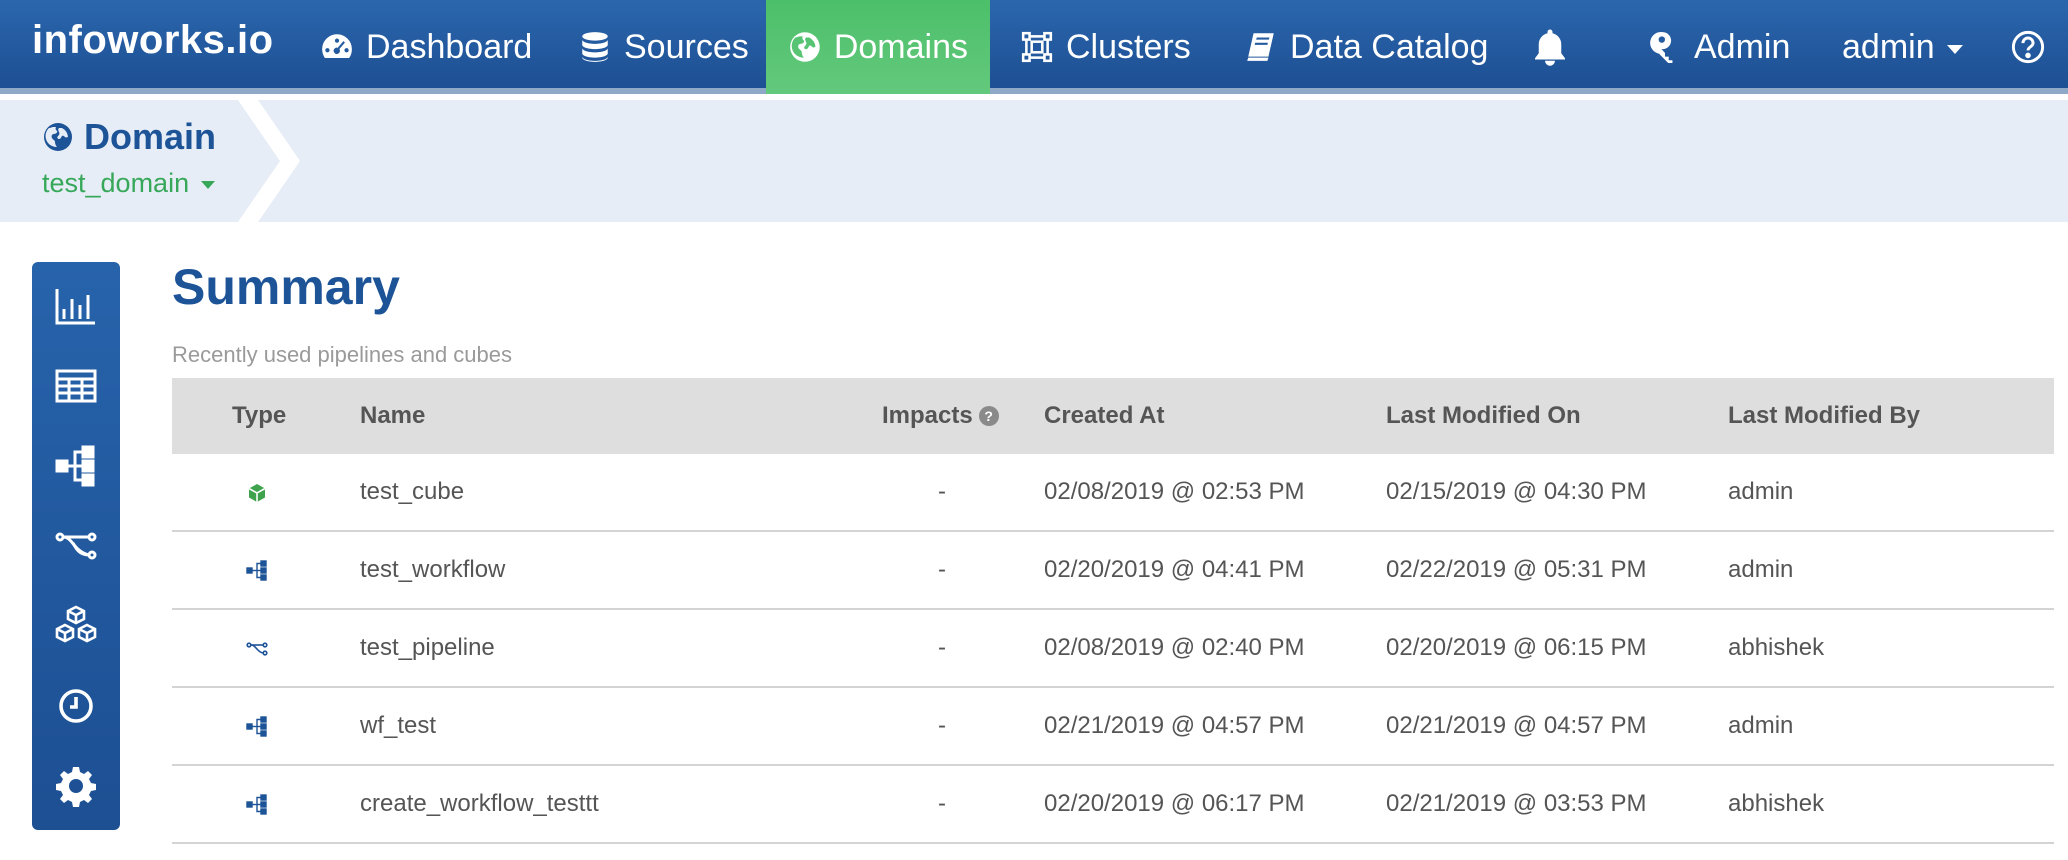 Image resolution: width=2068 pixels, height=860 pixels. What do you see at coordinates (1661, 47) in the screenshot?
I see `key-icon` at bounding box center [1661, 47].